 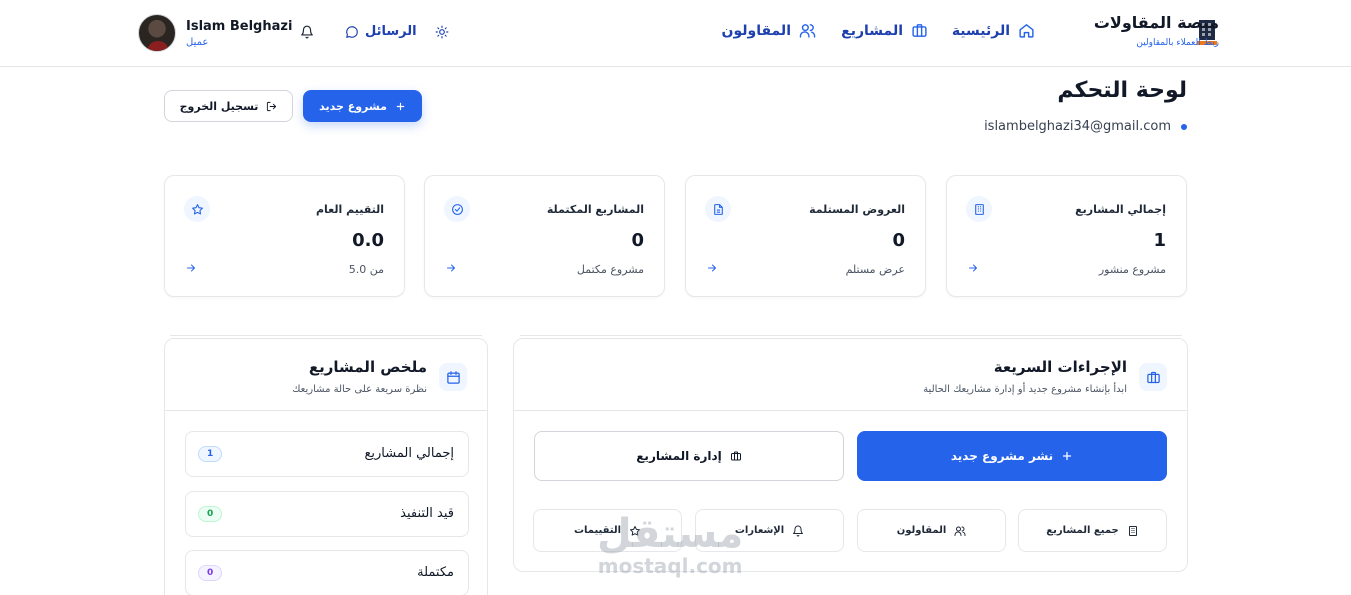 What do you see at coordinates (435, 572) in the screenshot?
I see `summary-row-label: مكتملة` at bounding box center [435, 572].